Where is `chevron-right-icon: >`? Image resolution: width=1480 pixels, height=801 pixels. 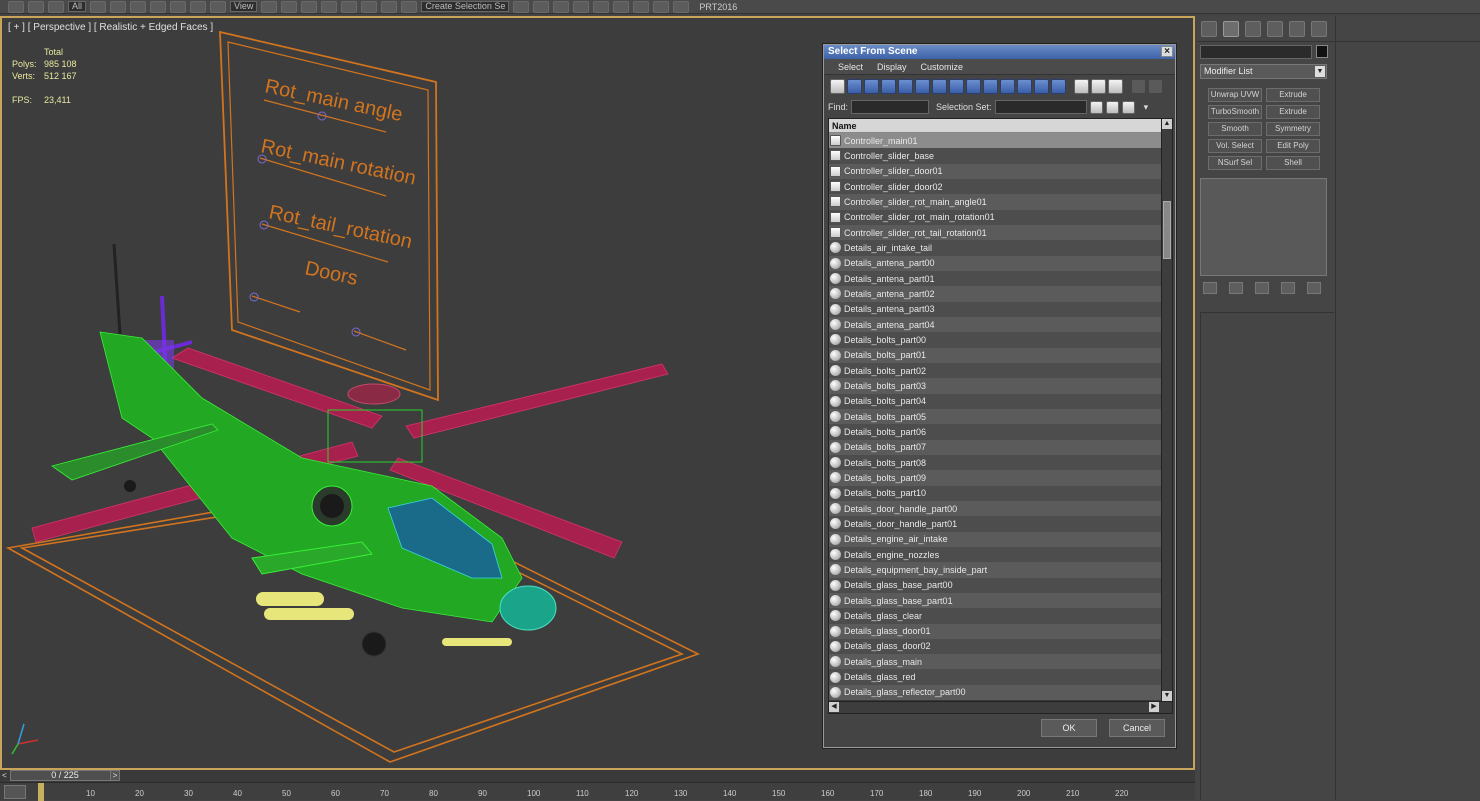 chevron-right-icon: > is located at coordinates (115, 775).